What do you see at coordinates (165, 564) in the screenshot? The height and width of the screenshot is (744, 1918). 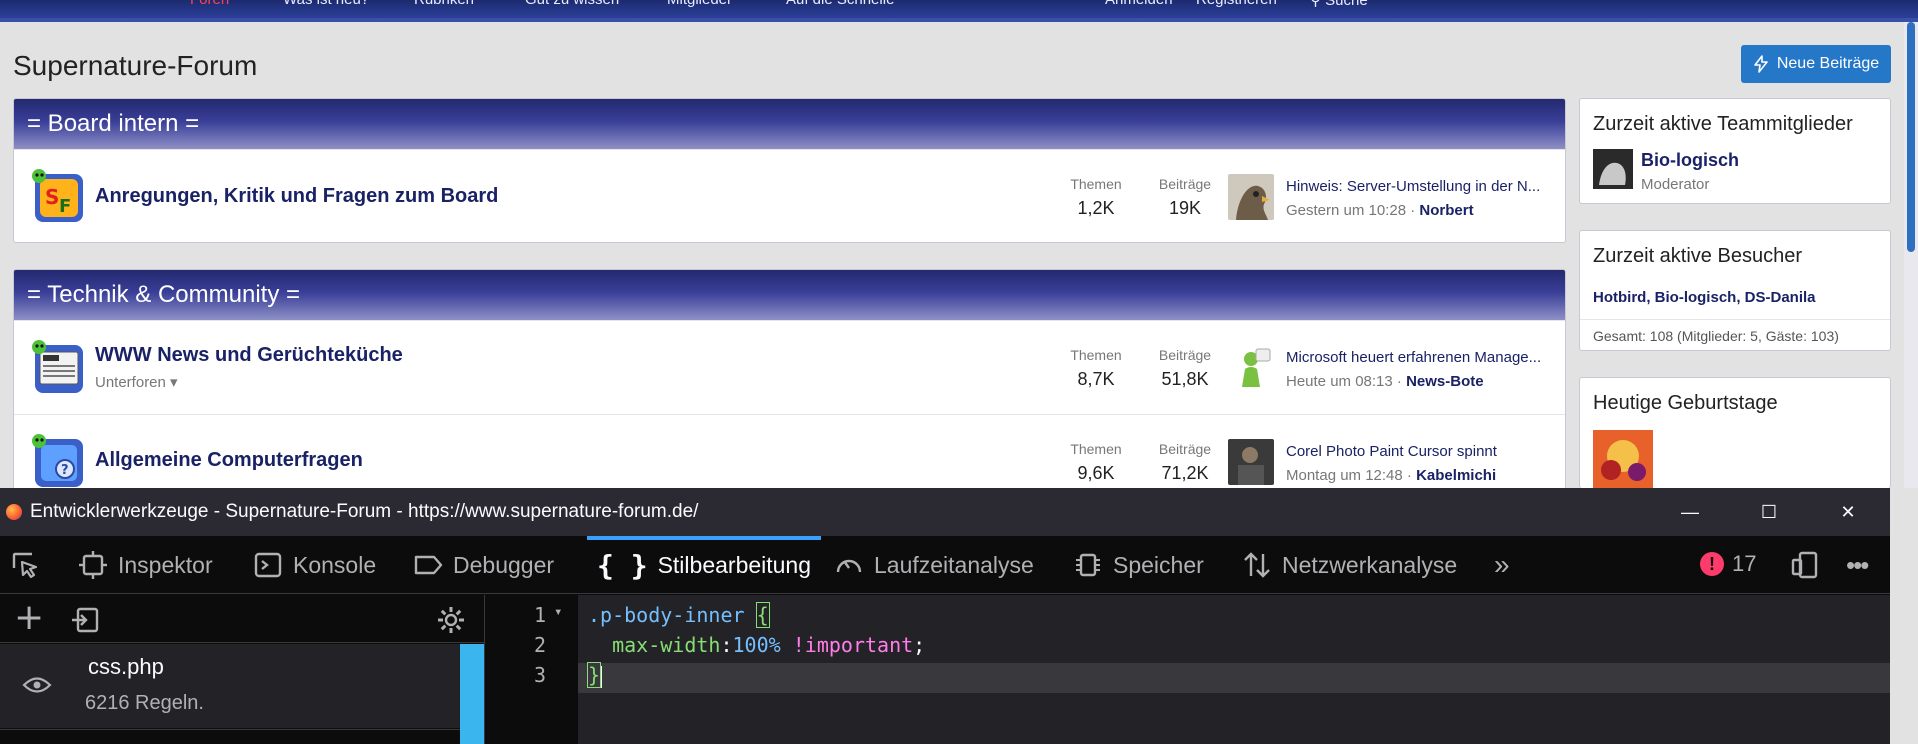 I see `tab-label: Inspektor` at bounding box center [165, 564].